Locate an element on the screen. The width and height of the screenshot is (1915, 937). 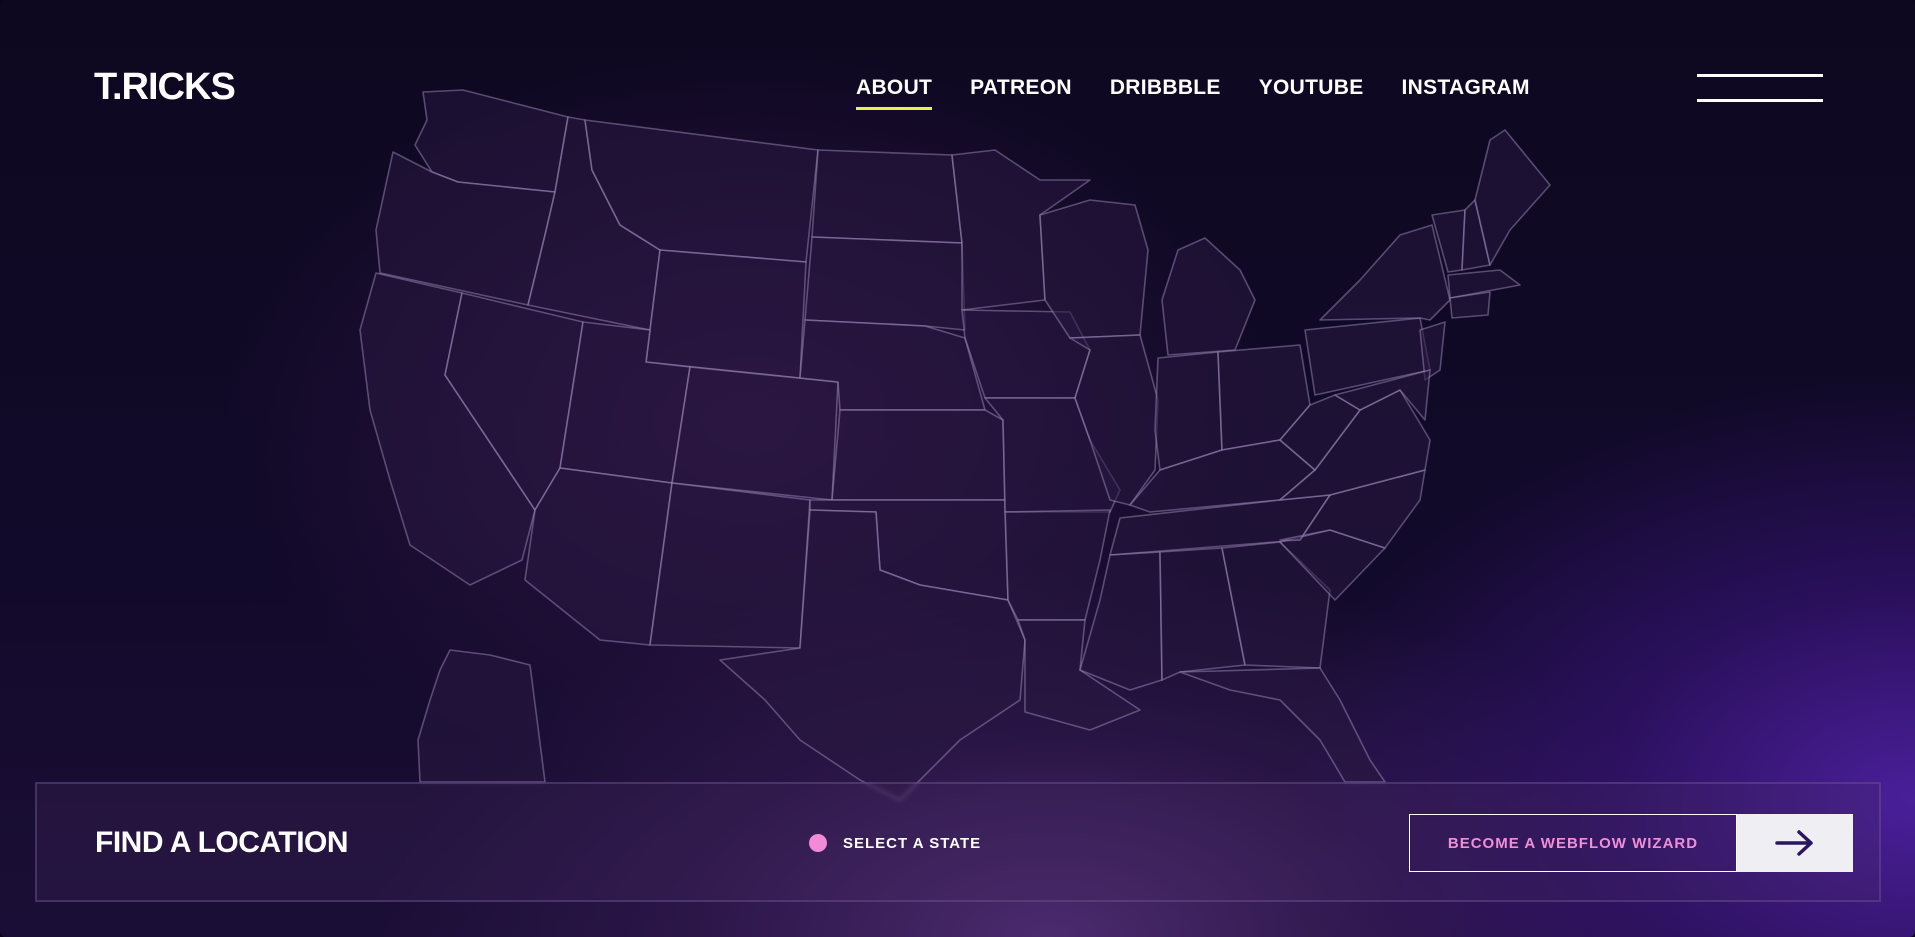
nav-item-youtube: YOUTUBE is located at coordinates (1311, 93).